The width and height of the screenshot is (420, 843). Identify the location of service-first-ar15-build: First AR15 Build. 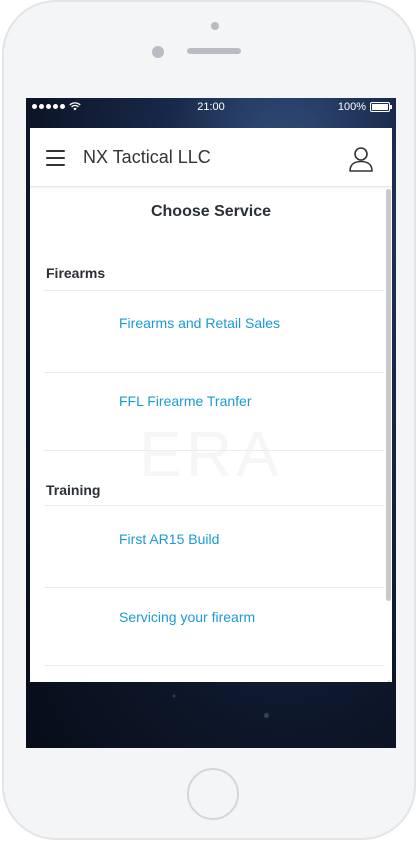
(169, 539).